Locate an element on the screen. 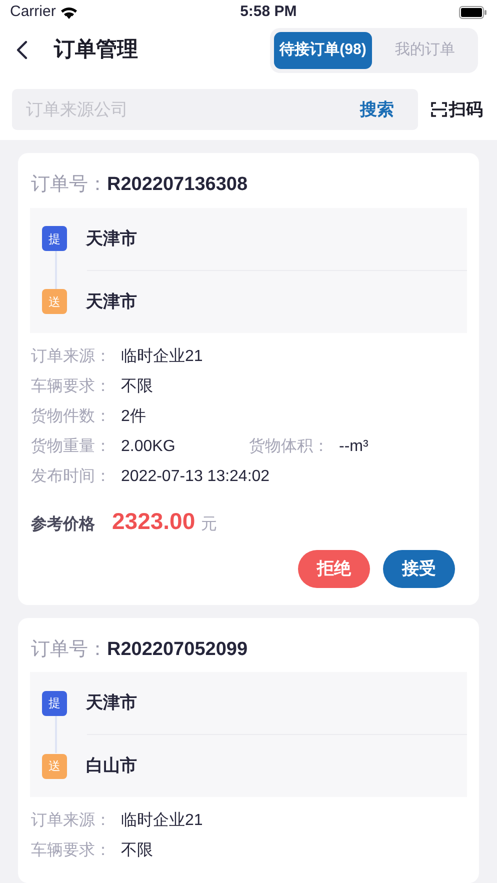  field-label: 货物件数： is located at coordinates (71, 416).